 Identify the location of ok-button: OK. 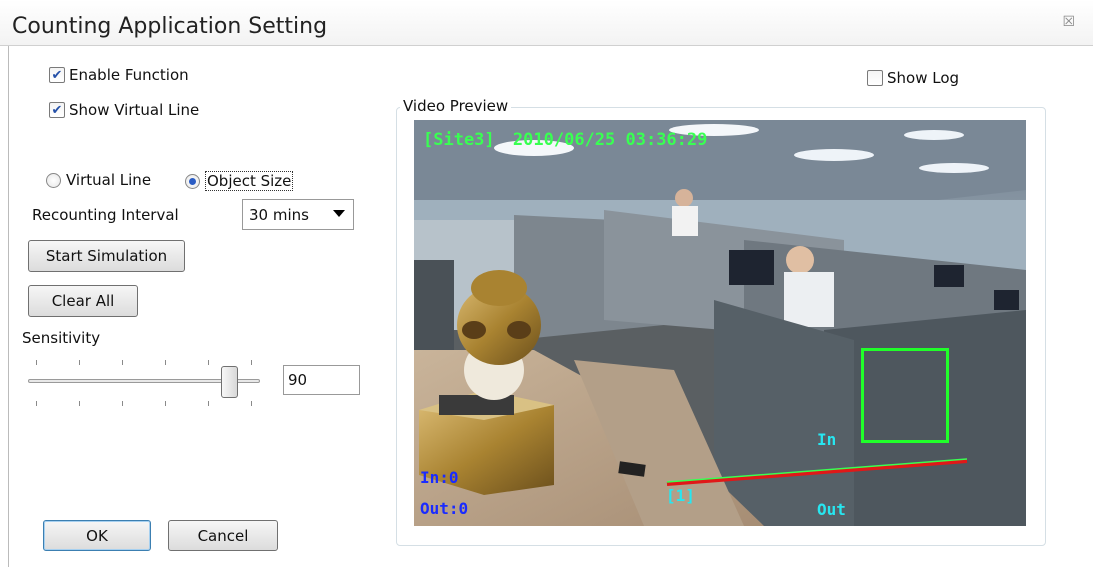
(97, 535).